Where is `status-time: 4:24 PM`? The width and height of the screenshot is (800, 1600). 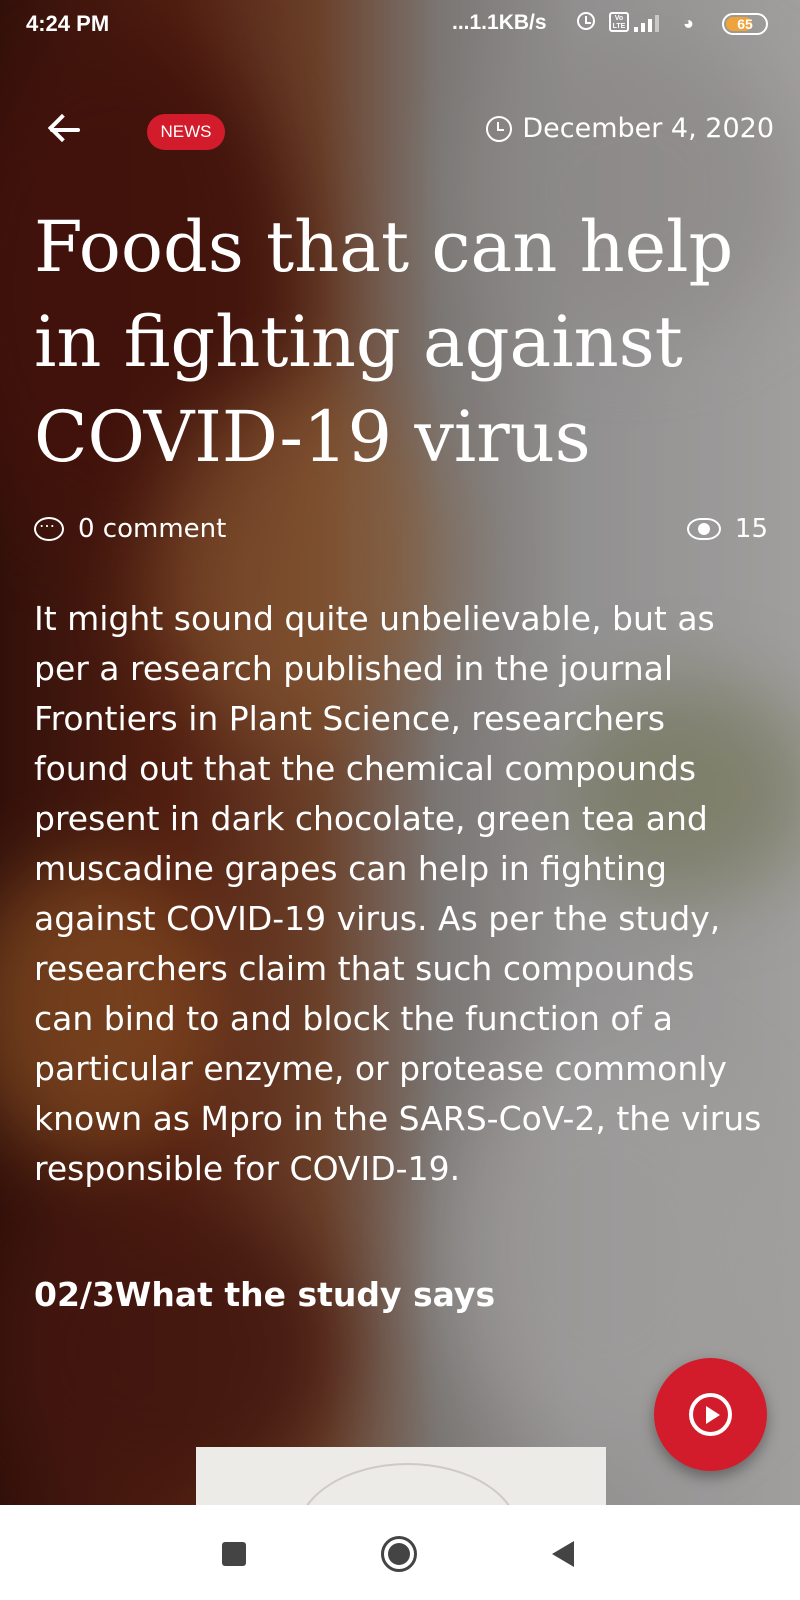
status-time: 4:24 PM is located at coordinates (68, 23).